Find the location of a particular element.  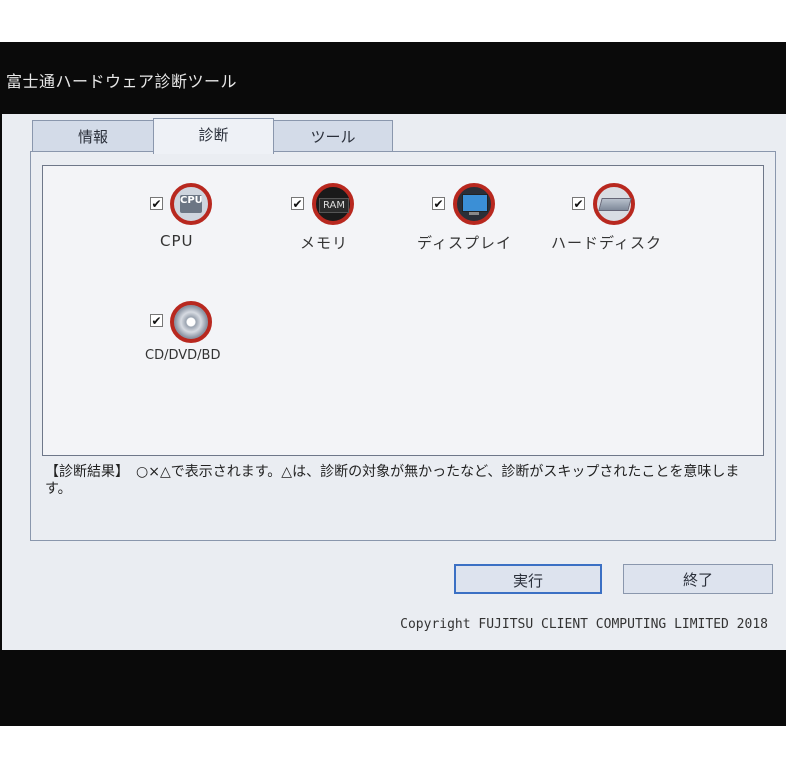

cpu-icon: CPU is located at coordinates (191, 204).